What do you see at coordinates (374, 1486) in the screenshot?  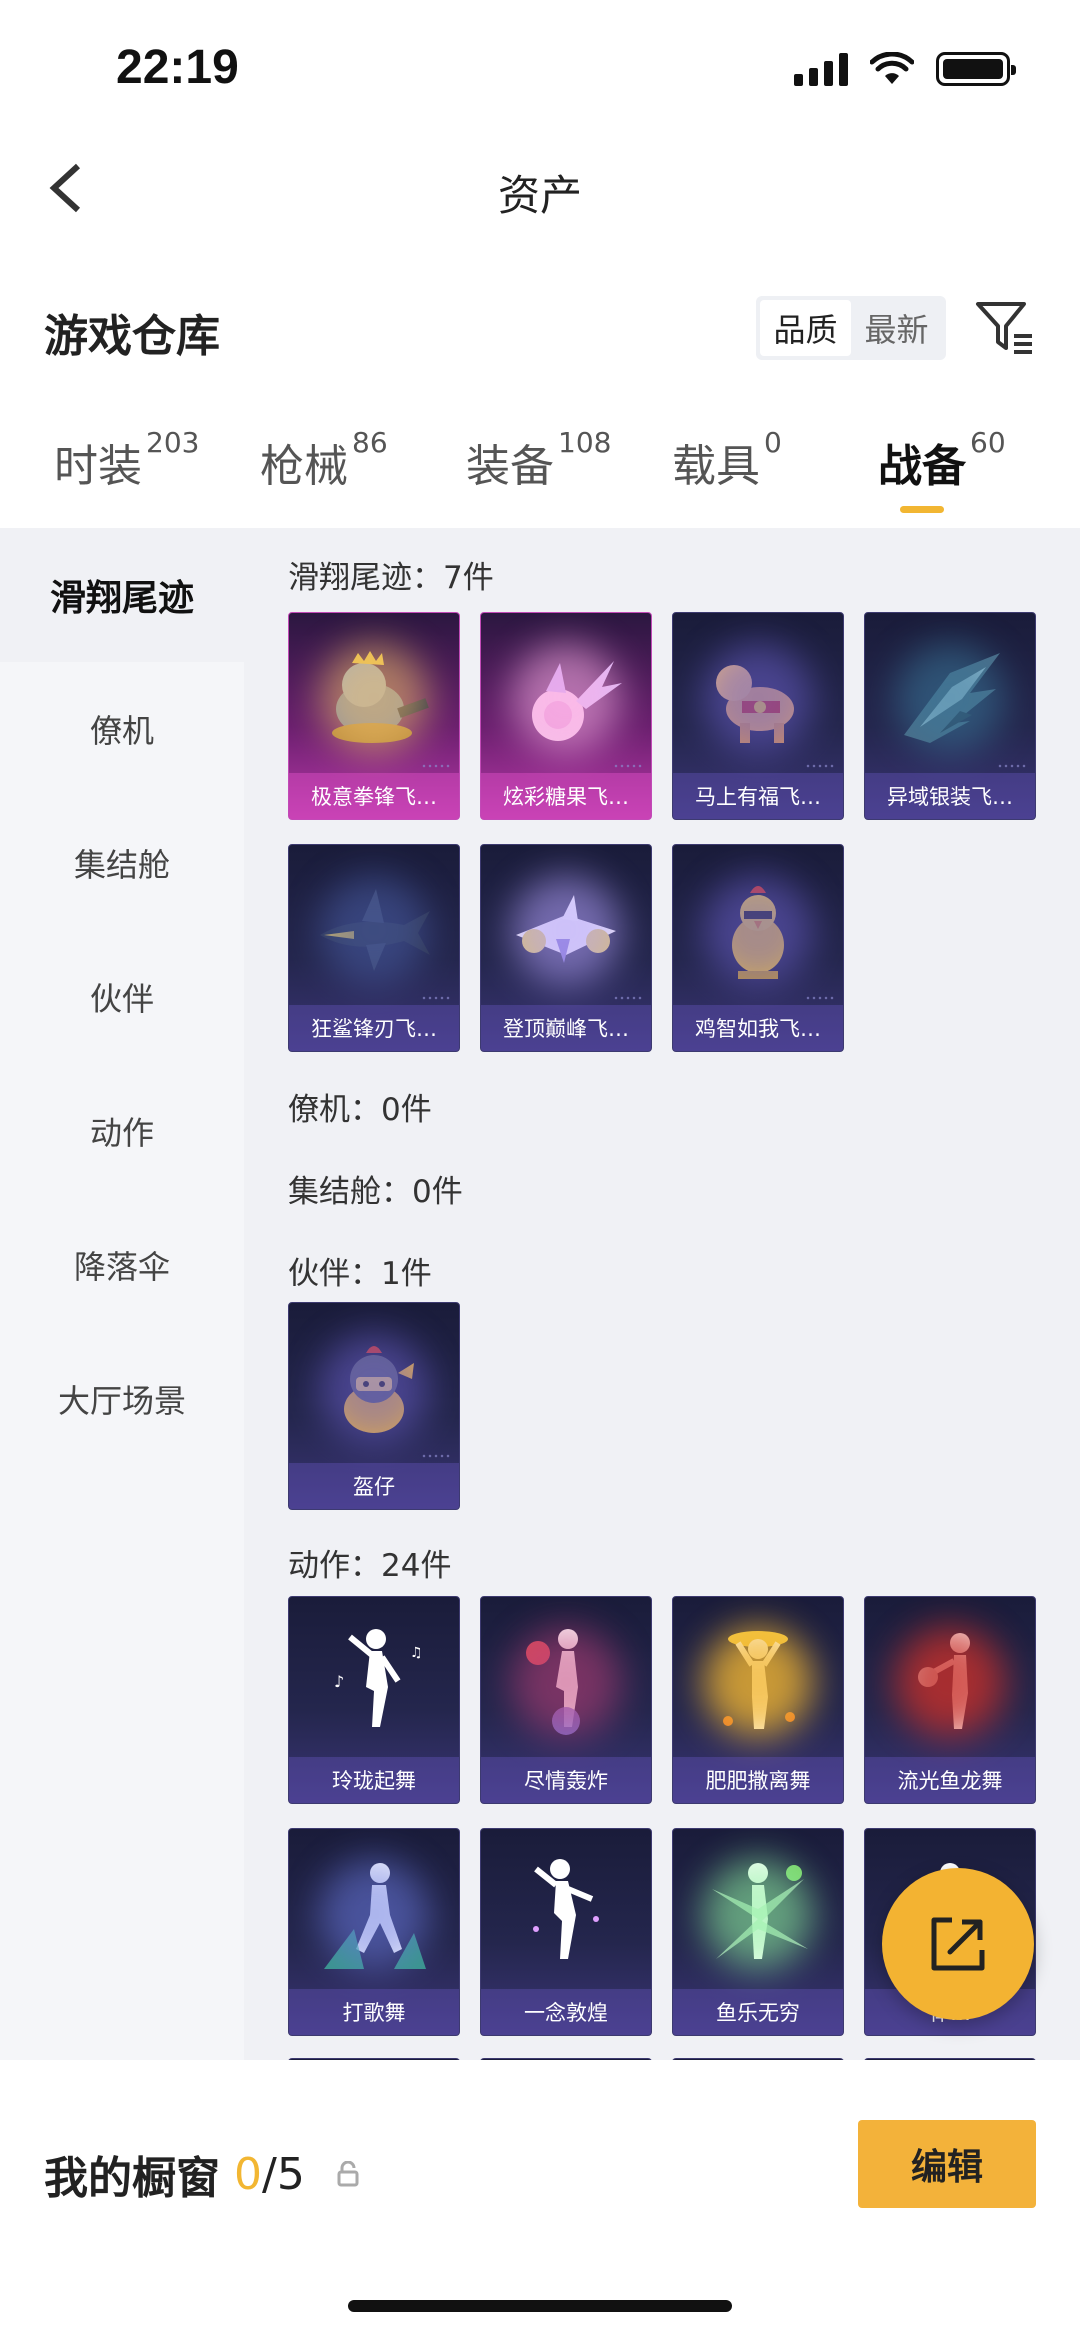 I see `item-name: 盔仔` at bounding box center [374, 1486].